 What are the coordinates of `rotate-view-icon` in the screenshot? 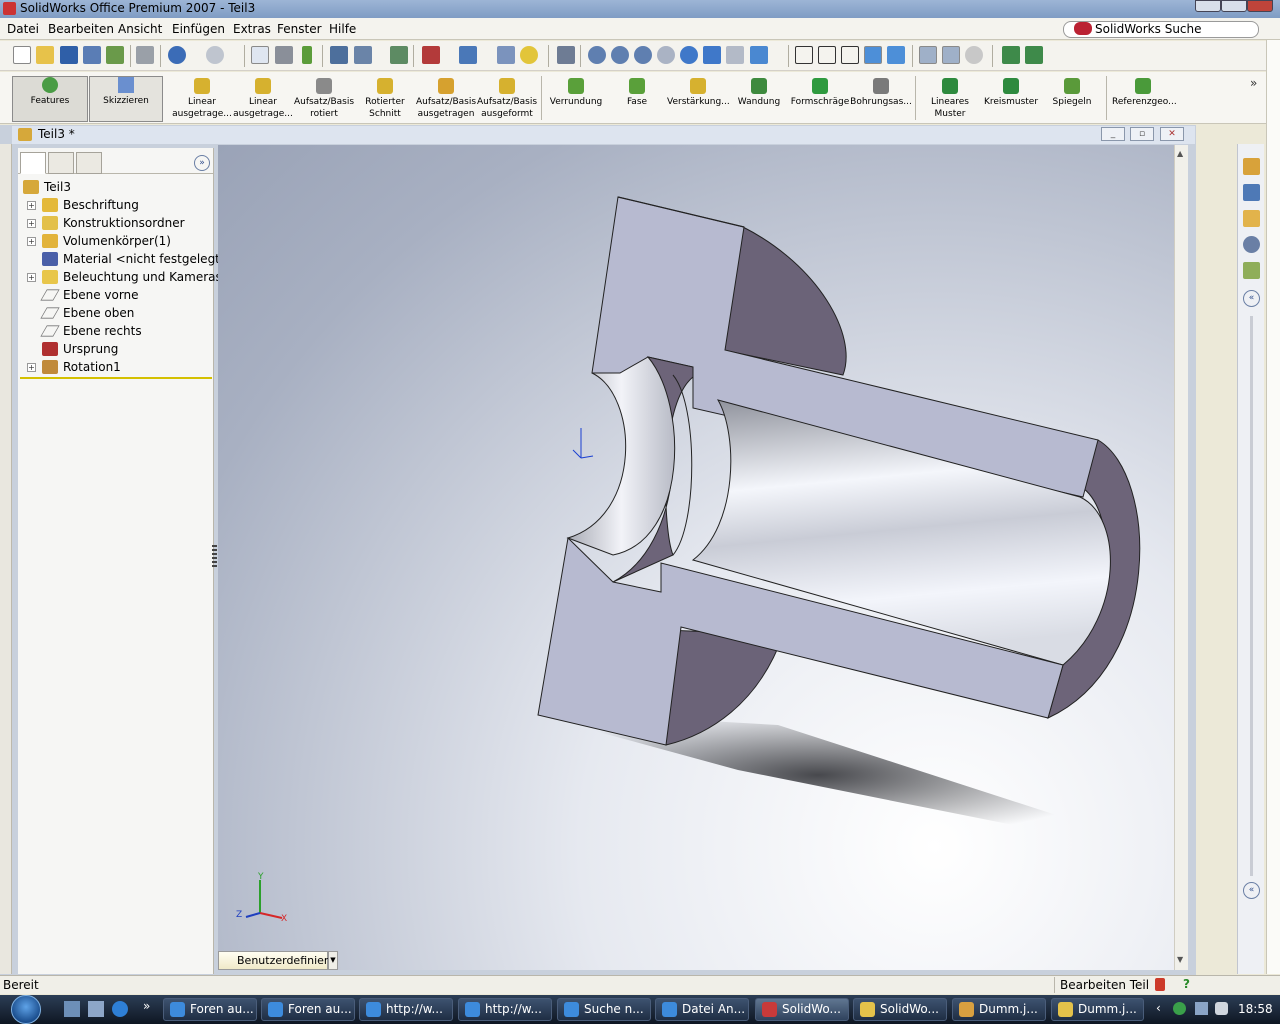 It's located at (689, 55).